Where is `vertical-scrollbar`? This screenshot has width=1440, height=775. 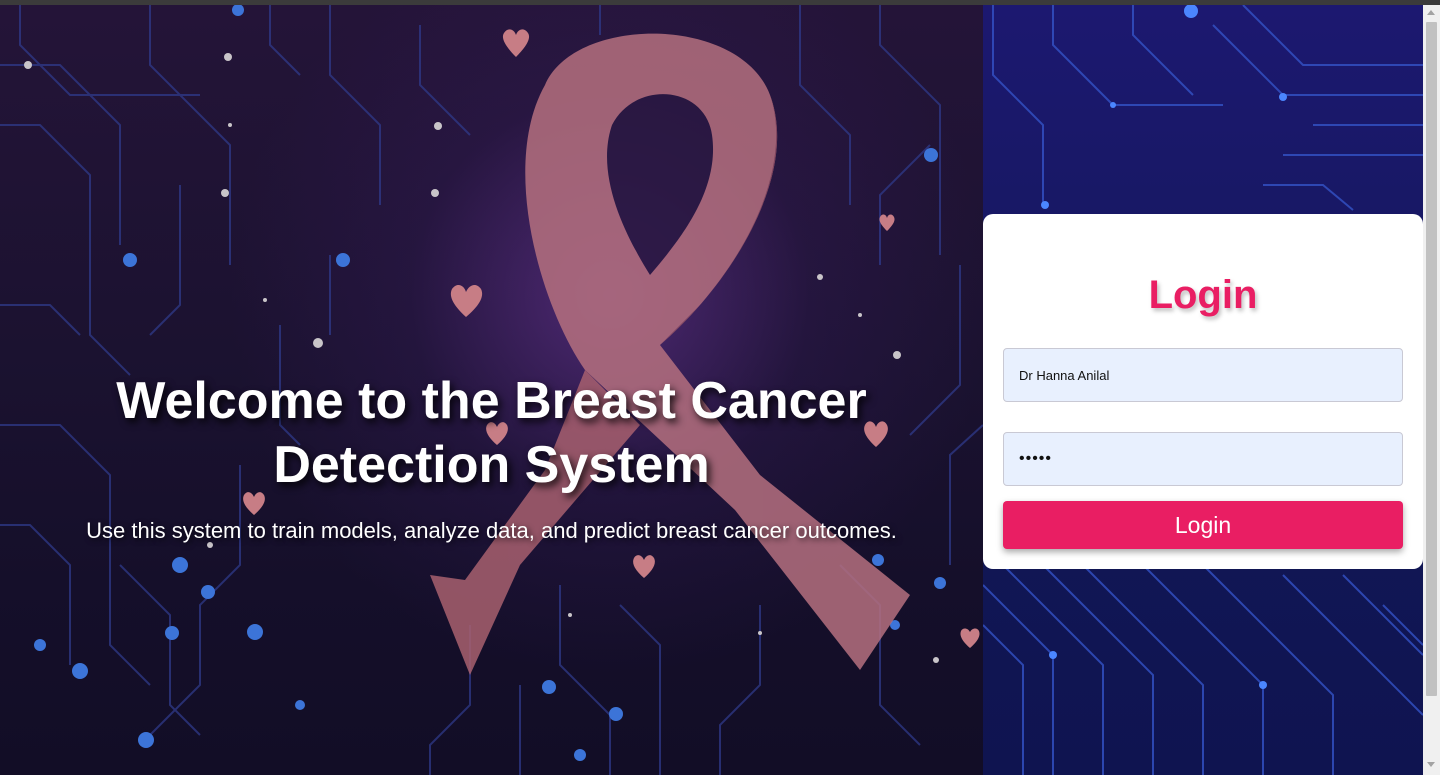 vertical-scrollbar is located at coordinates (1431, 390).